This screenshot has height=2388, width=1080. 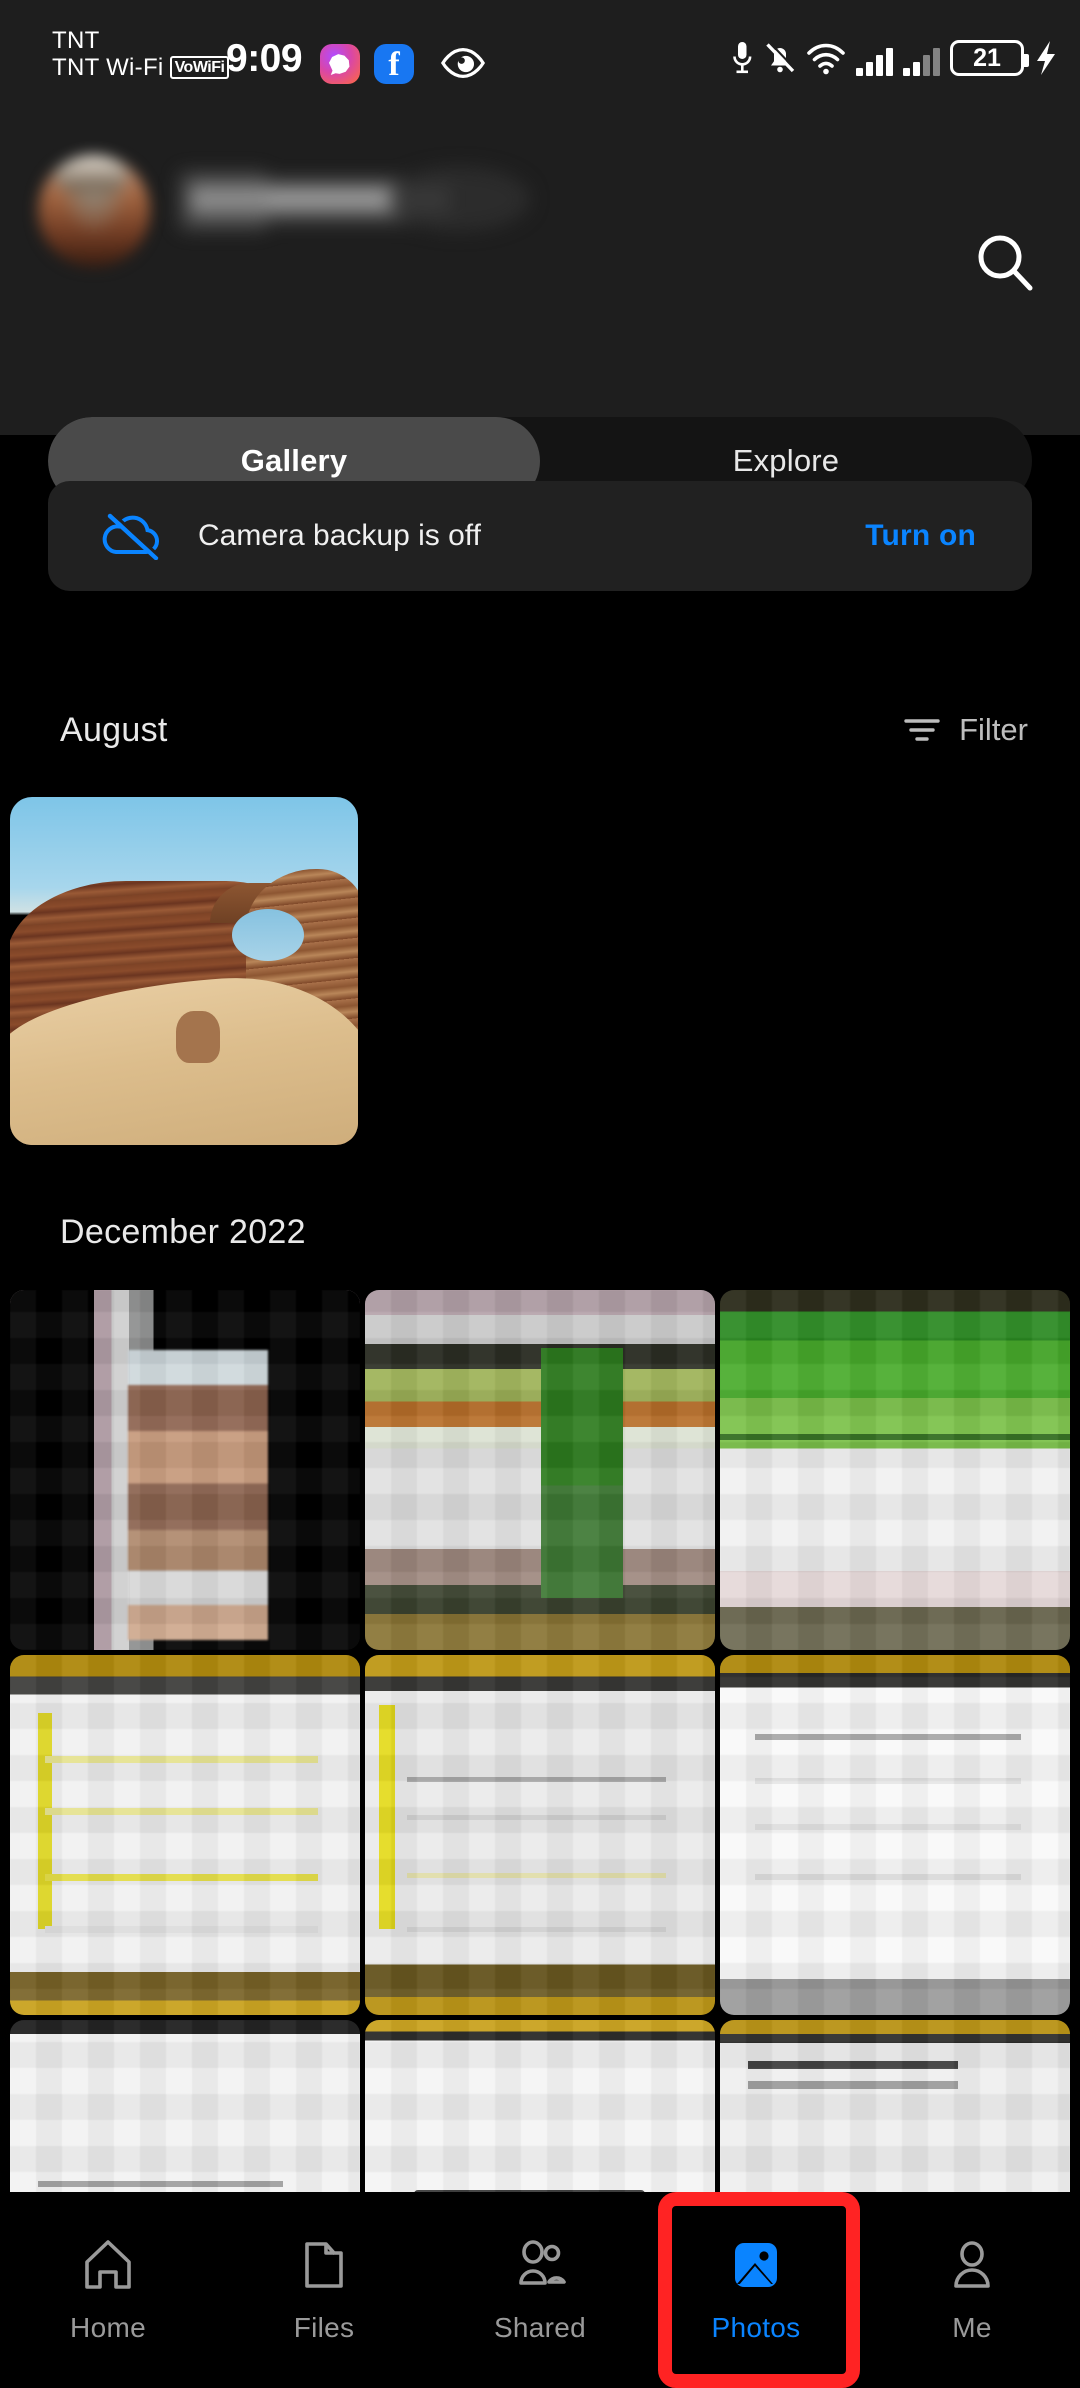 What do you see at coordinates (339, 535) in the screenshot?
I see `banner-message: Camera backup is off` at bounding box center [339, 535].